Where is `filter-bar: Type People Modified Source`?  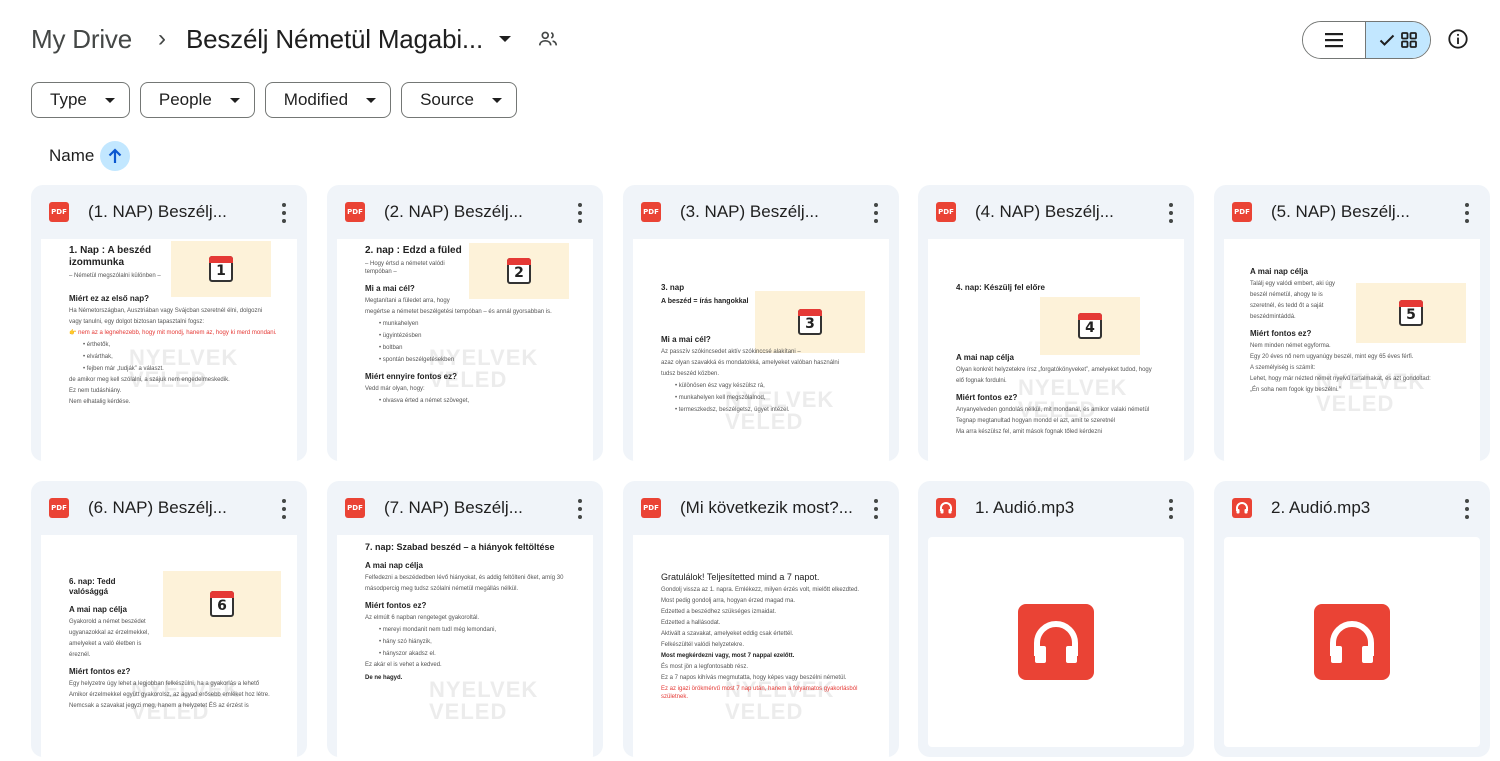 filter-bar: Type People Modified Source is located at coordinates (274, 100).